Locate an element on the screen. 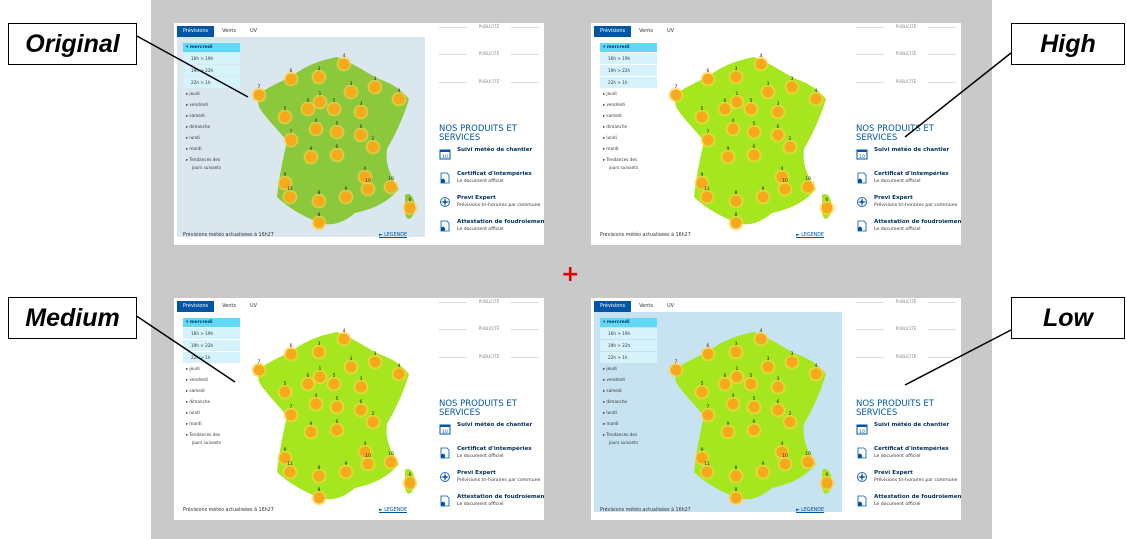 This screenshot has height=539, width=1127. medium-callout: Medium is located at coordinates (72, 318).